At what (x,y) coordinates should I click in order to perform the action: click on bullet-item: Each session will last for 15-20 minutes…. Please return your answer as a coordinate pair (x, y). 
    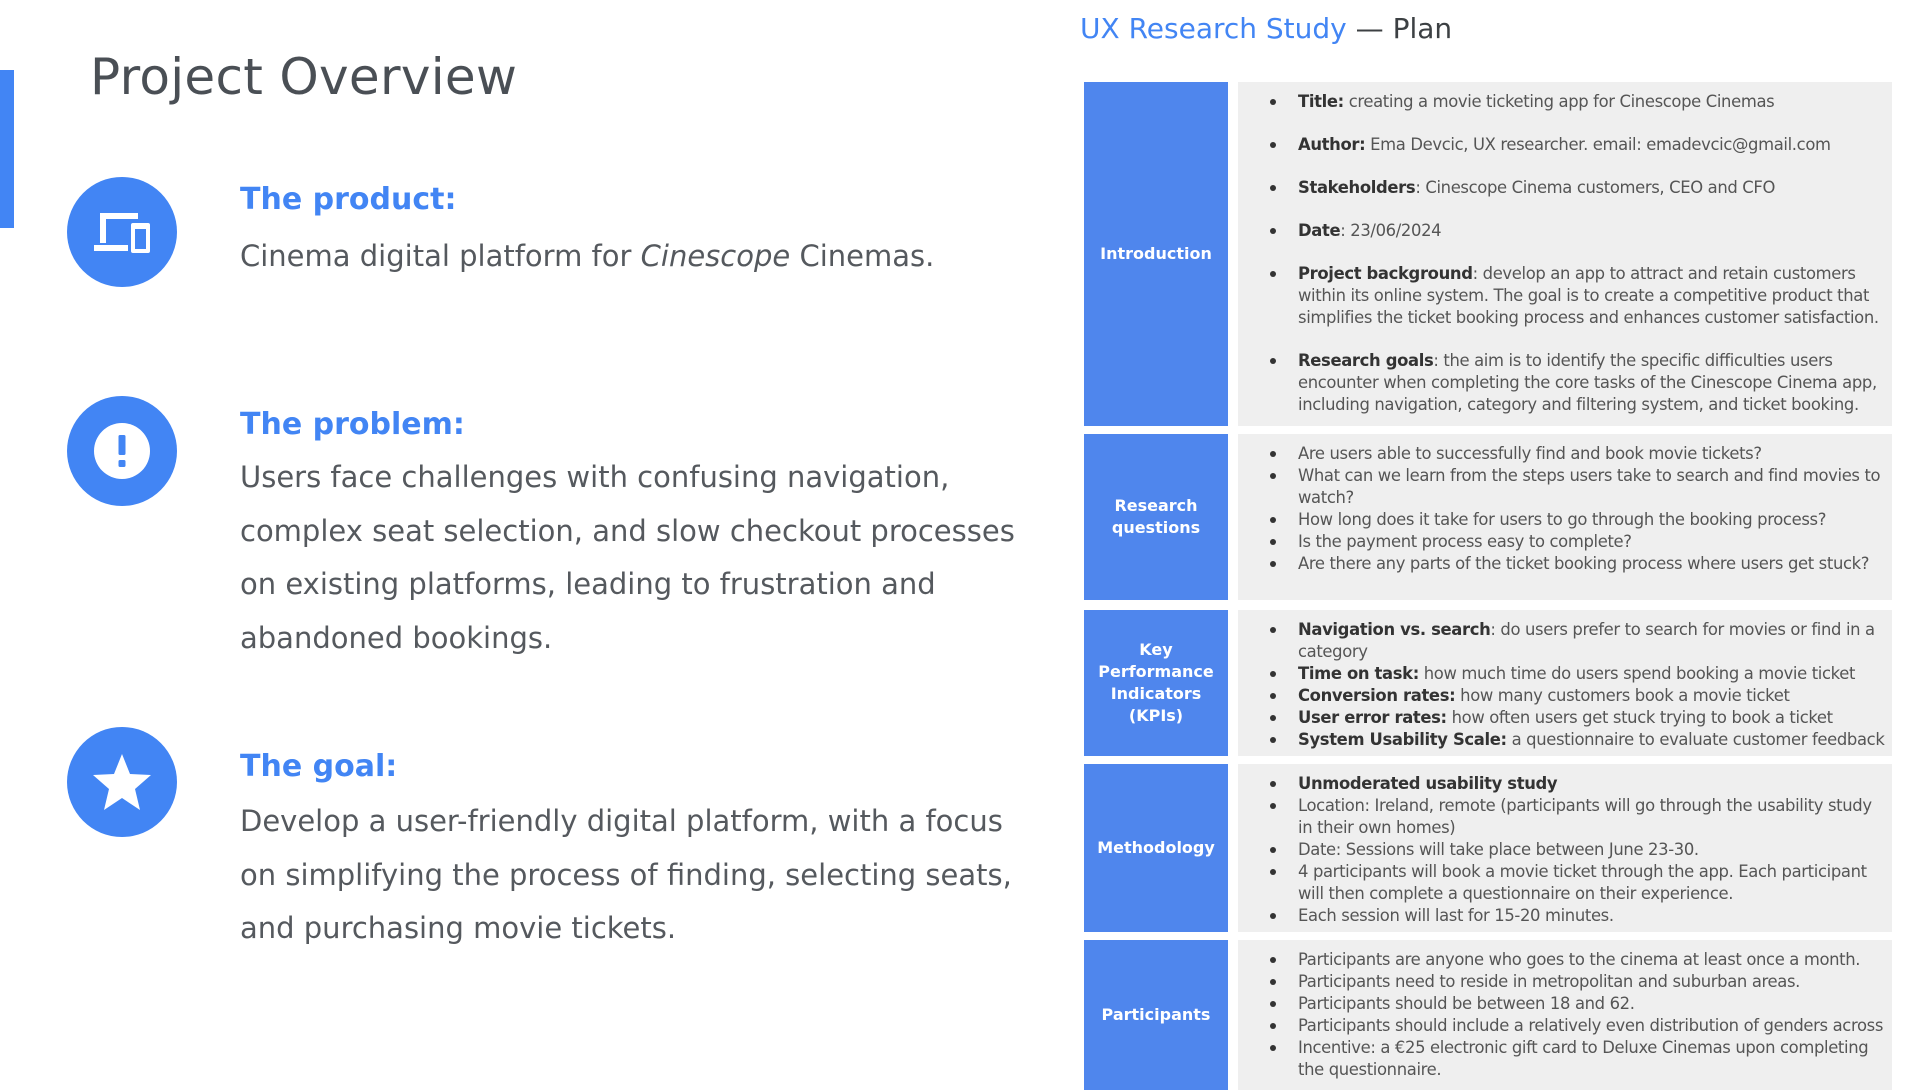
    Looking at the image, I should click on (1578, 916).